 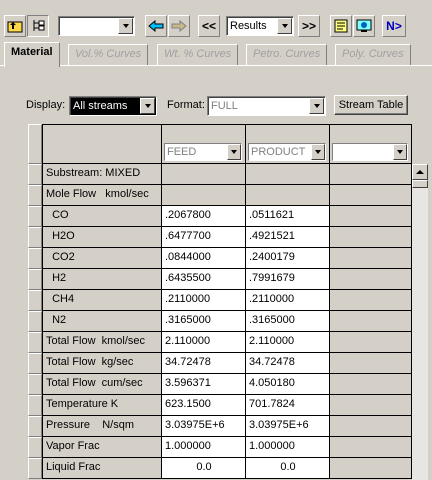 What do you see at coordinates (96, 26) in the screenshot?
I see `stream-selector` at bounding box center [96, 26].